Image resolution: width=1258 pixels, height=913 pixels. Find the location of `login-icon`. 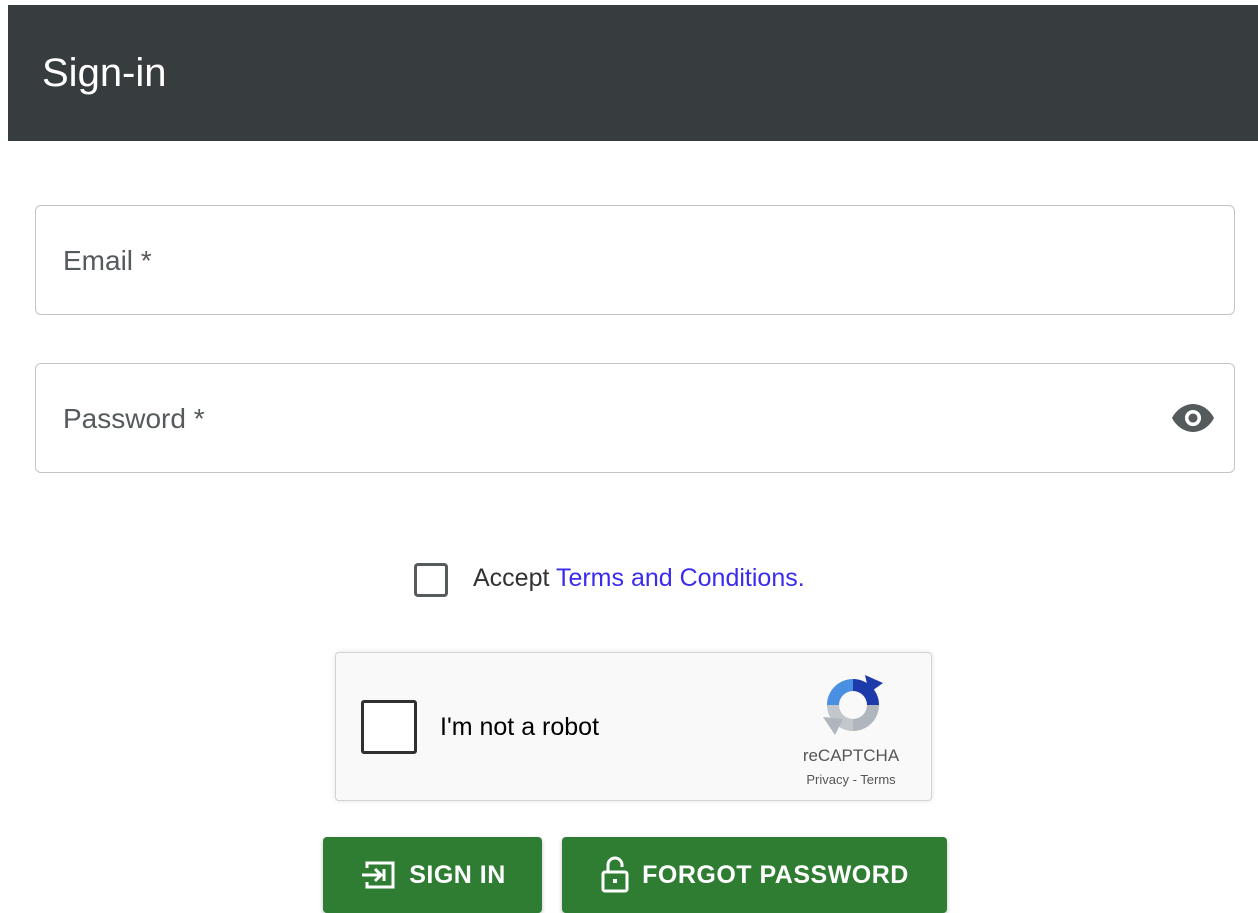

login-icon is located at coordinates (378, 875).